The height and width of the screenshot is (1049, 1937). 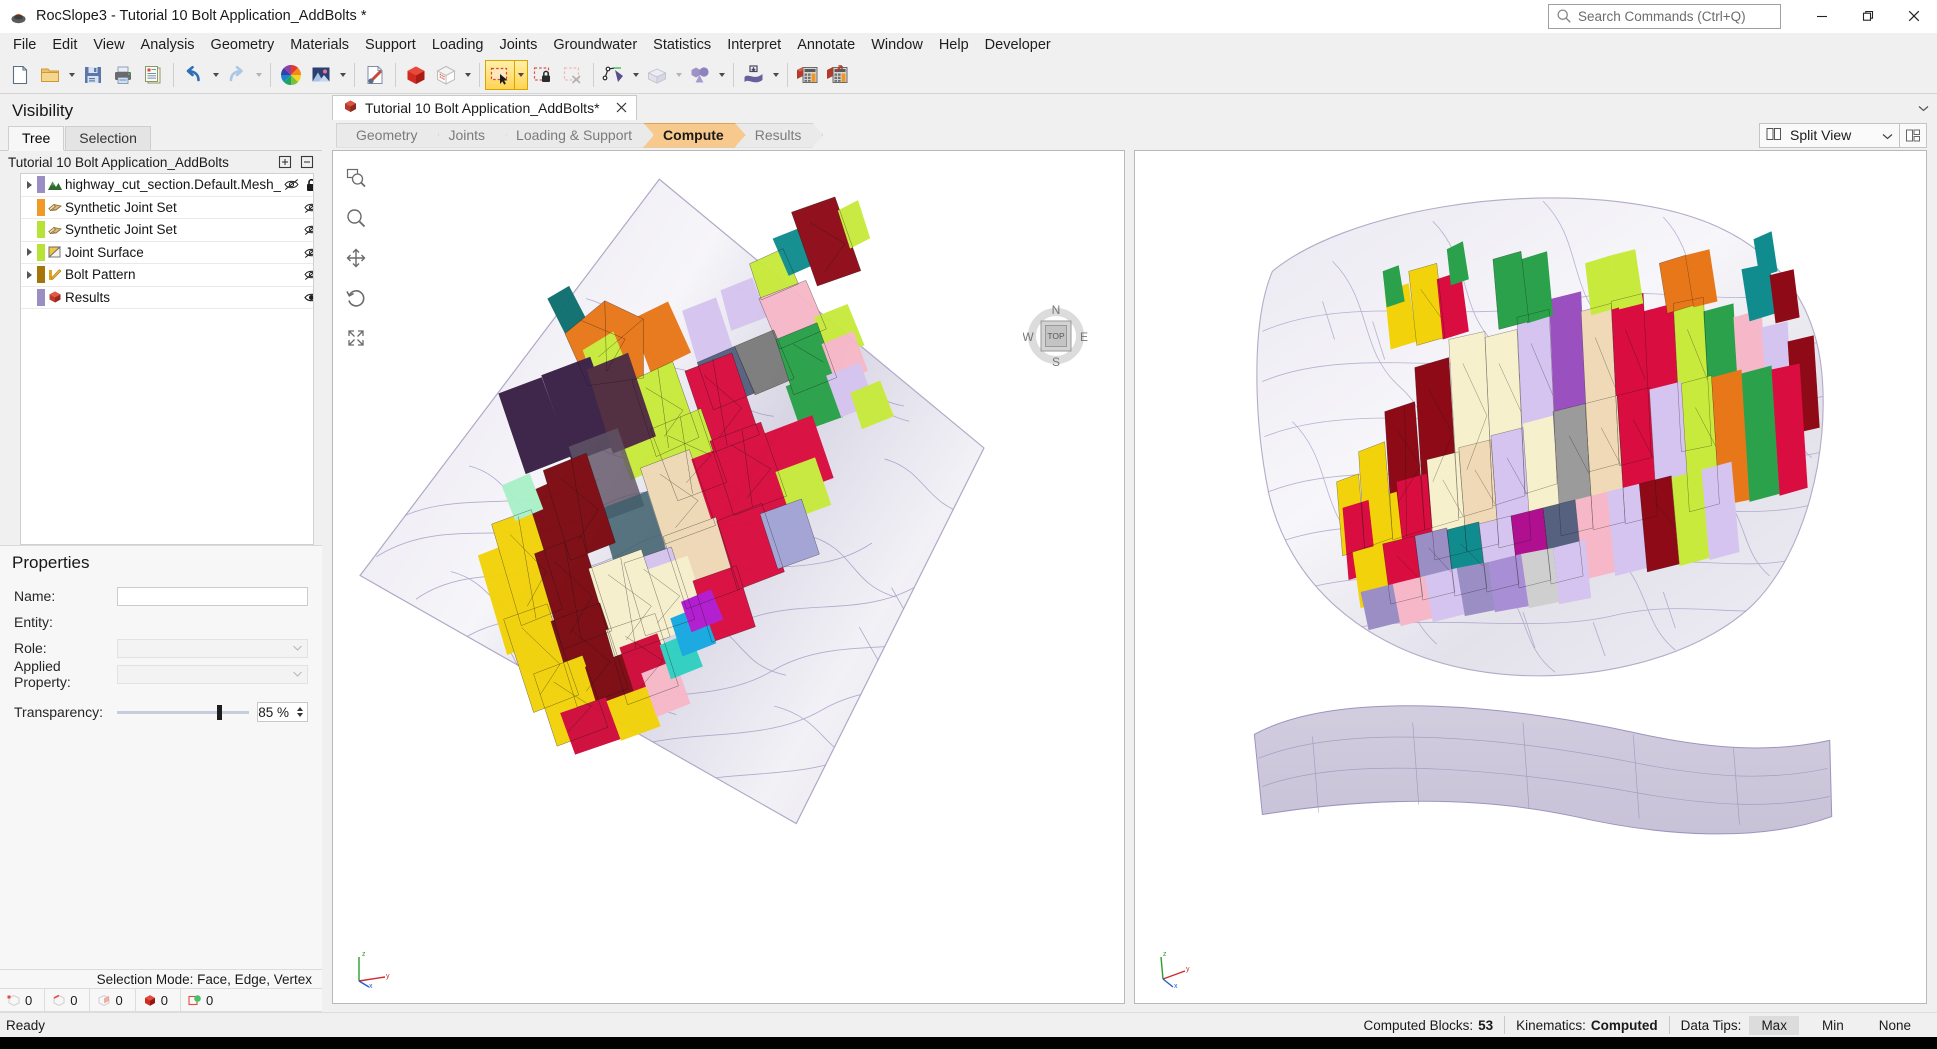 I want to click on box-geometry-icon, so click(x=657, y=75).